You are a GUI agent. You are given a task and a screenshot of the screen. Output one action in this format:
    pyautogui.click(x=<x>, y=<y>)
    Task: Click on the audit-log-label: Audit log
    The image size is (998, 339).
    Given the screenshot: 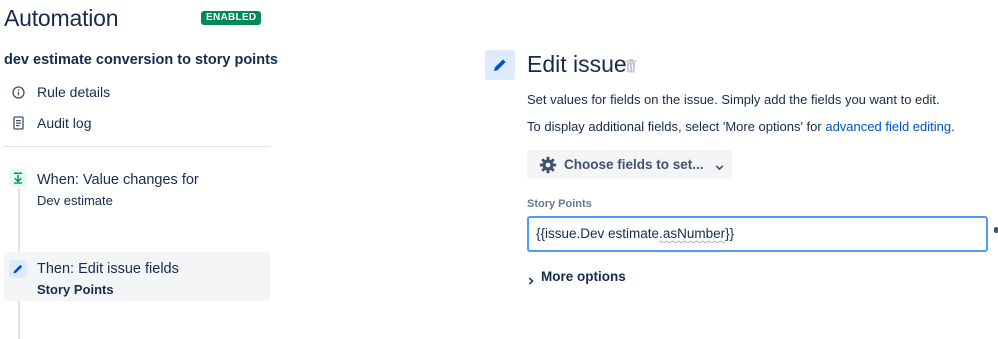 What is the action you would take?
    pyautogui.click(x=64, y=123)
    